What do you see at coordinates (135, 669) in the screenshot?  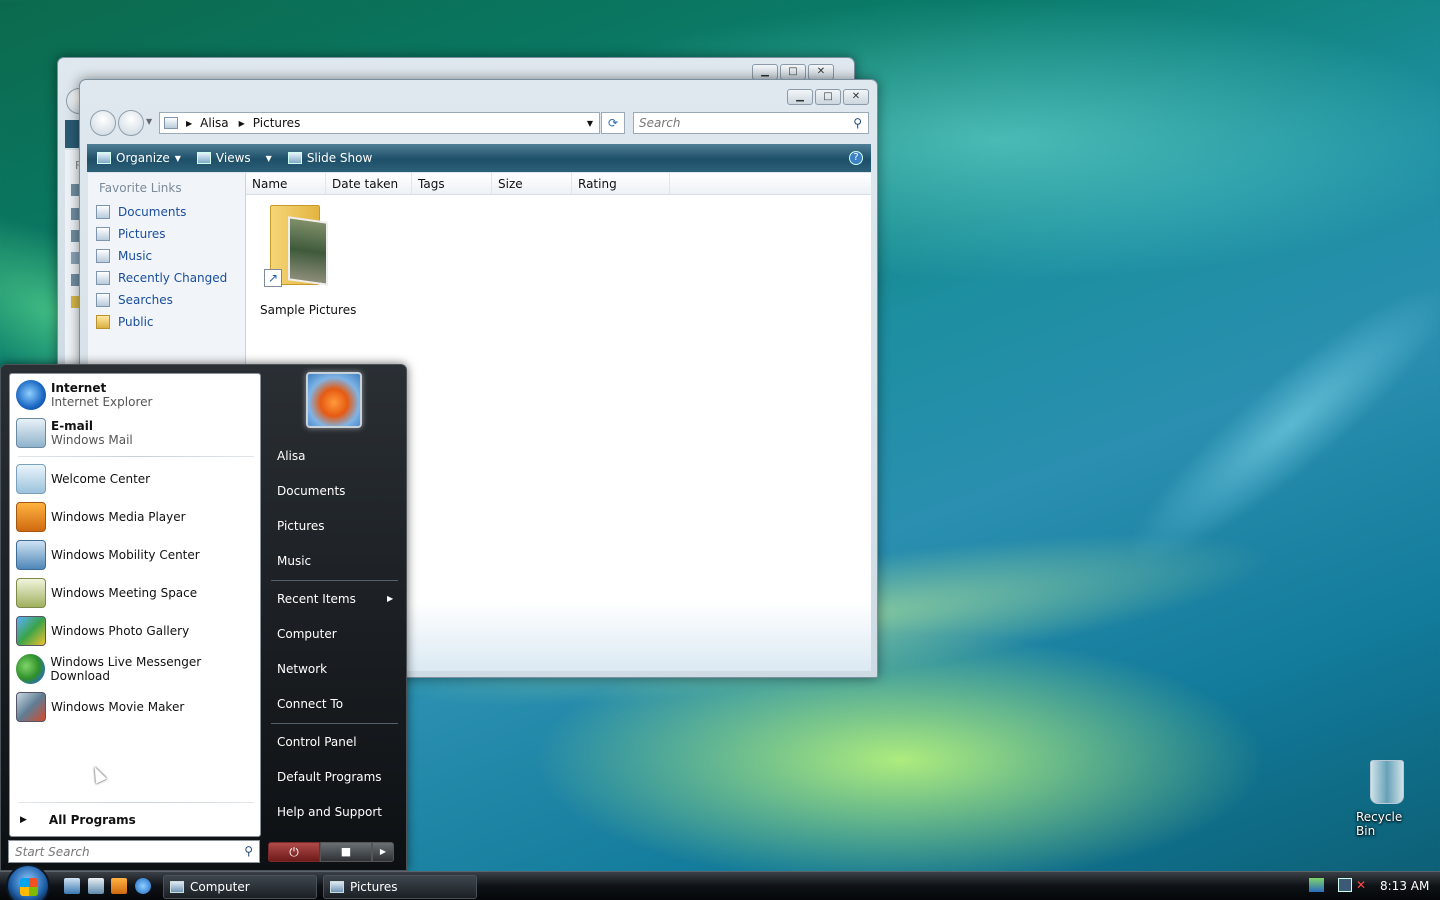 I see `recent-messenger: Windows Live Messenger Download` at bounding box center [135, 669].